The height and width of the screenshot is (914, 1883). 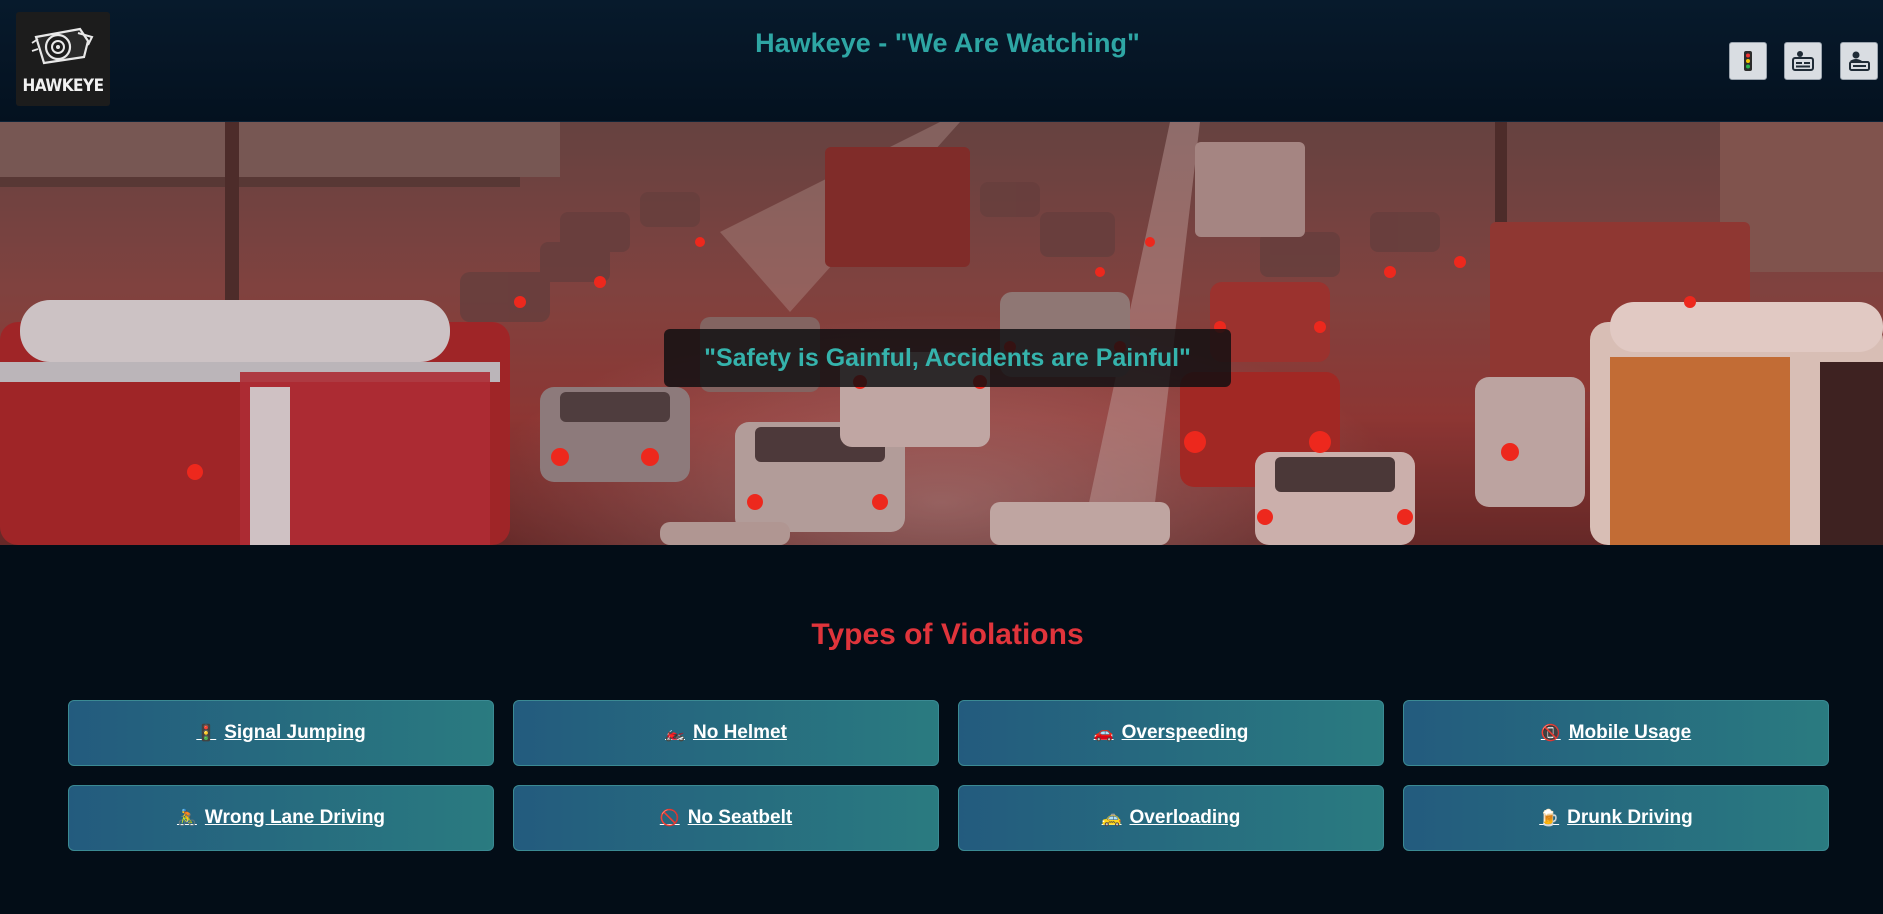 I want to click on signal-jumping-button: 🚦 Signal Jumping, so click(x=281, y=733).